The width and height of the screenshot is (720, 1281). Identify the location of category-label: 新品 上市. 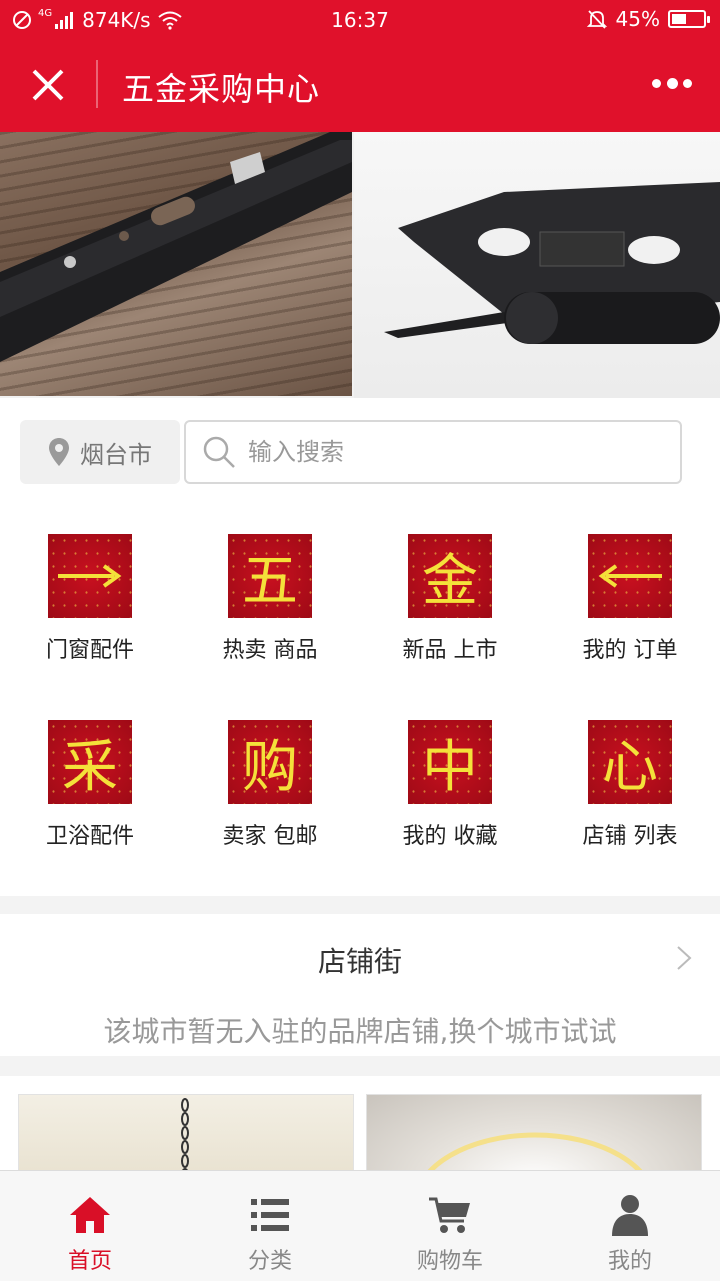
(450, 650).